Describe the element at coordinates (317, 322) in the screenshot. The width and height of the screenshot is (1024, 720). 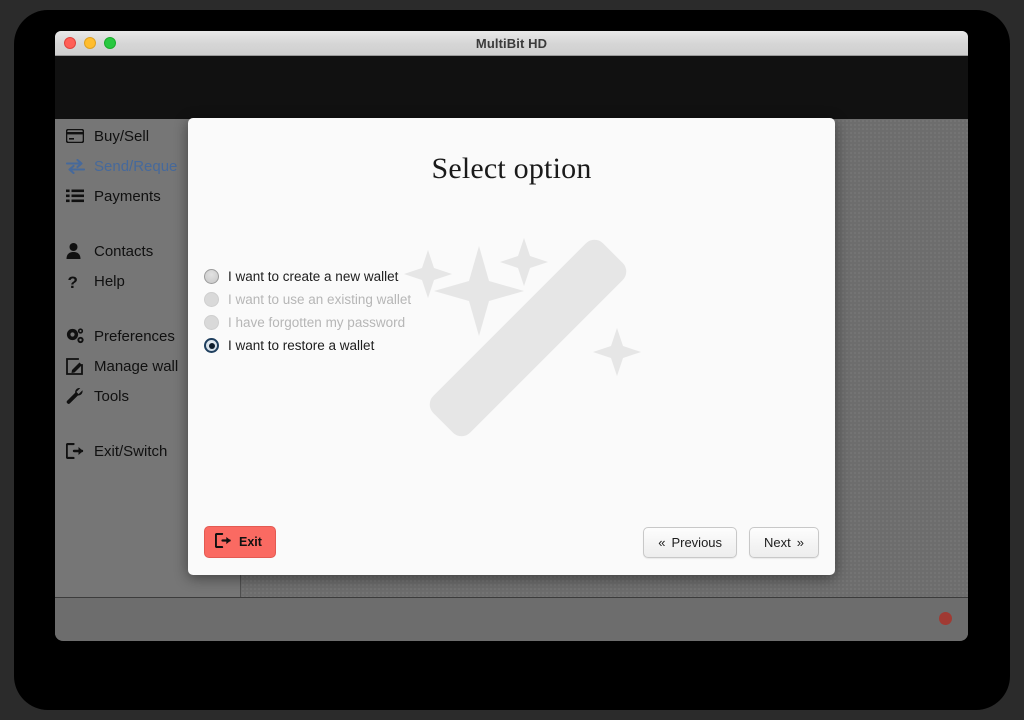
I see `option-label: I have forgotten my password` at that location.